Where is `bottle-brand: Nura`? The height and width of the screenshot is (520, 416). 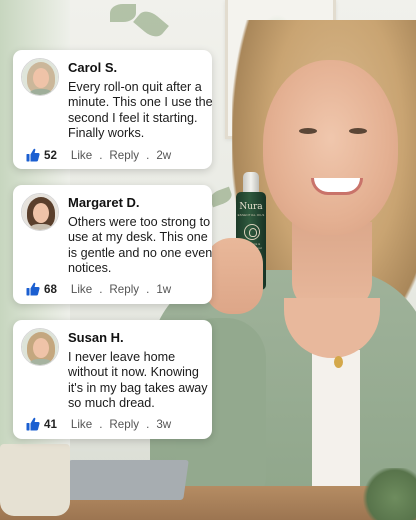
bottle-brand: Nura is located at coordinates (251, 207).